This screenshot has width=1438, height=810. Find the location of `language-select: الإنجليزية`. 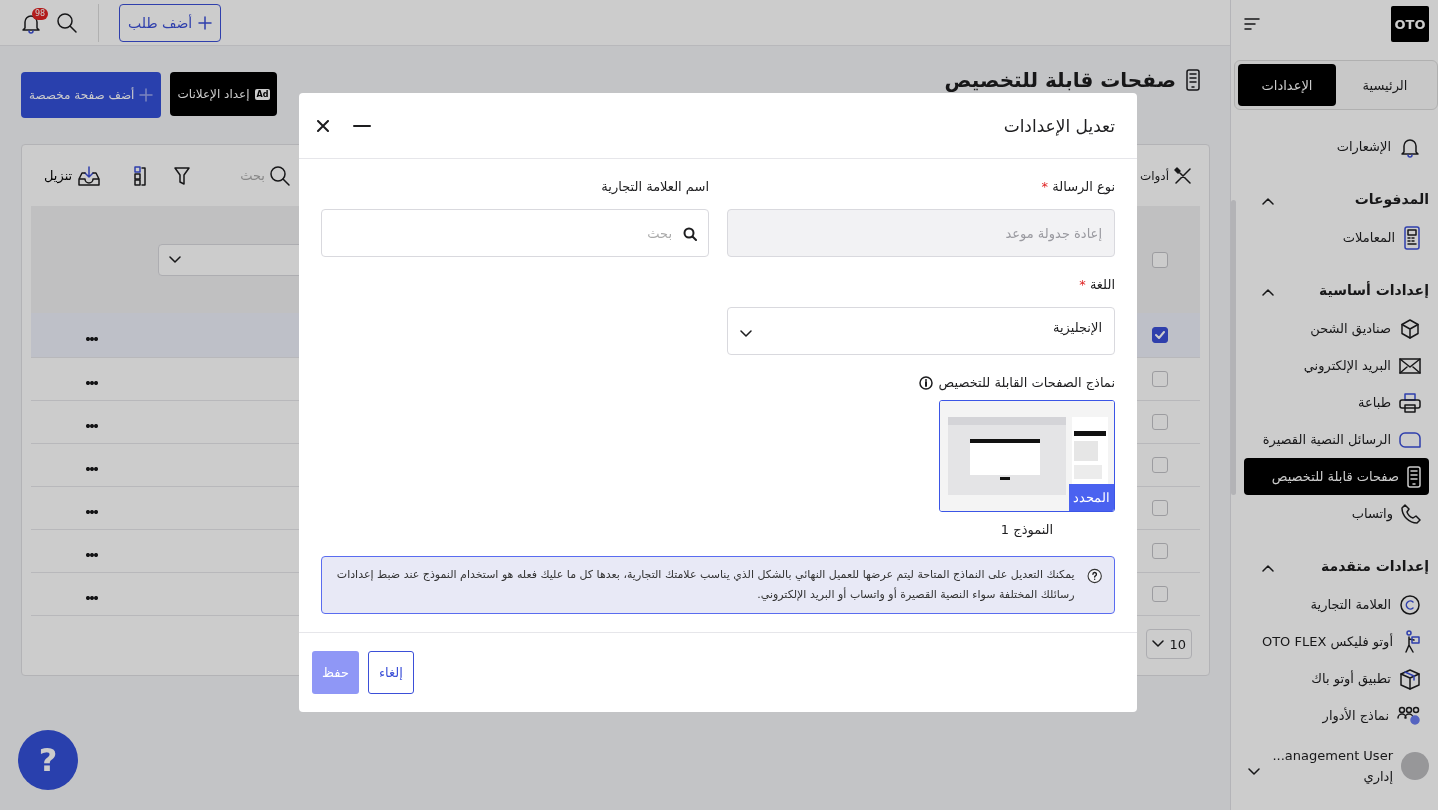

language-select: الإنجليزية is located at coordinates (921, 331).